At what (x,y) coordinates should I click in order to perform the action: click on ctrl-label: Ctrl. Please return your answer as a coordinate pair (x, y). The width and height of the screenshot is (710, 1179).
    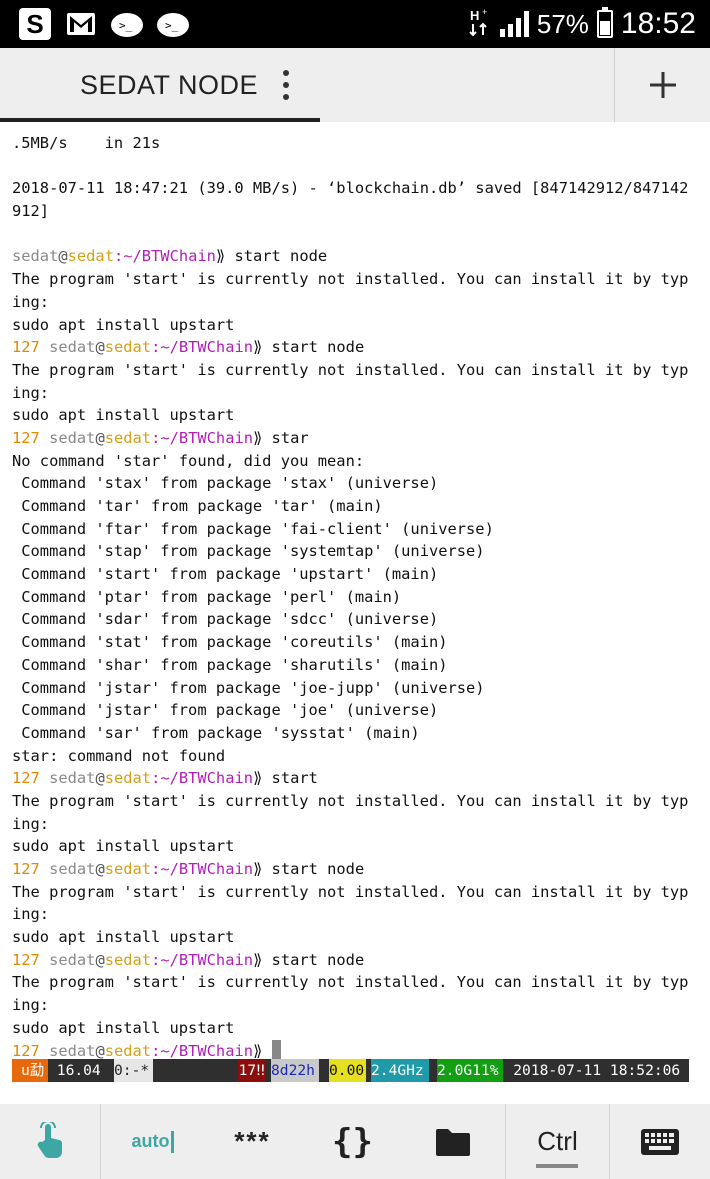
    Looking at the image, I should click on (557, 1141).